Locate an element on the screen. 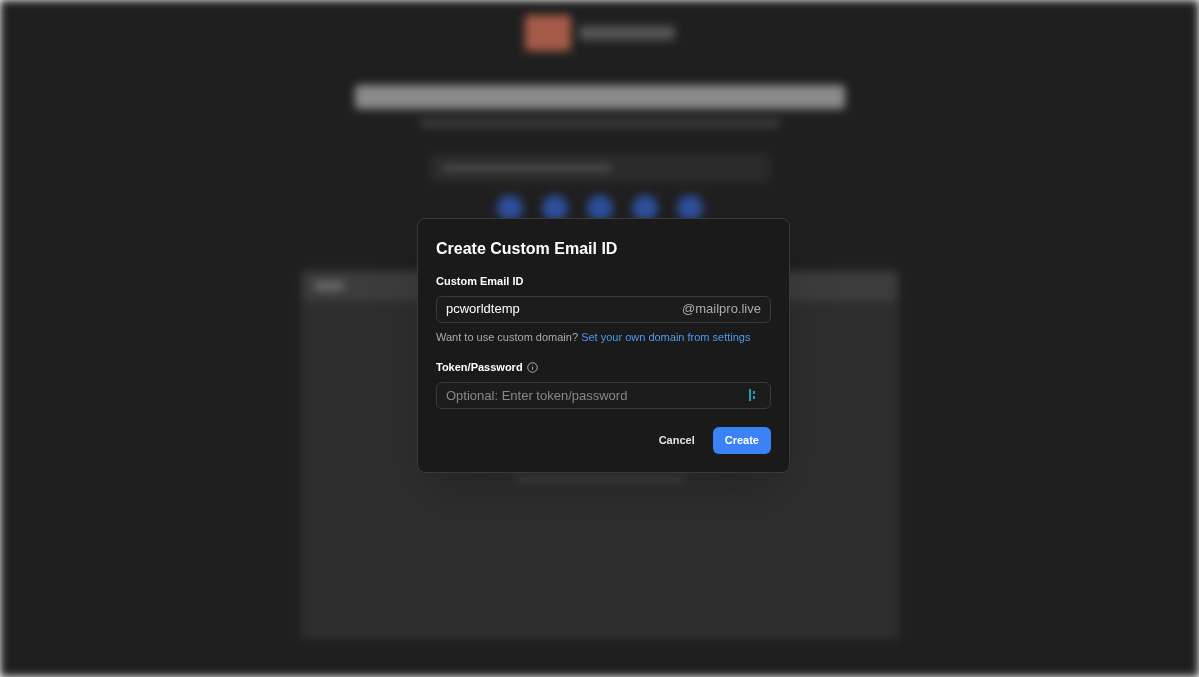 This screenshot has height=677, width=1199. info-icon is located at coordinates (532, 367).